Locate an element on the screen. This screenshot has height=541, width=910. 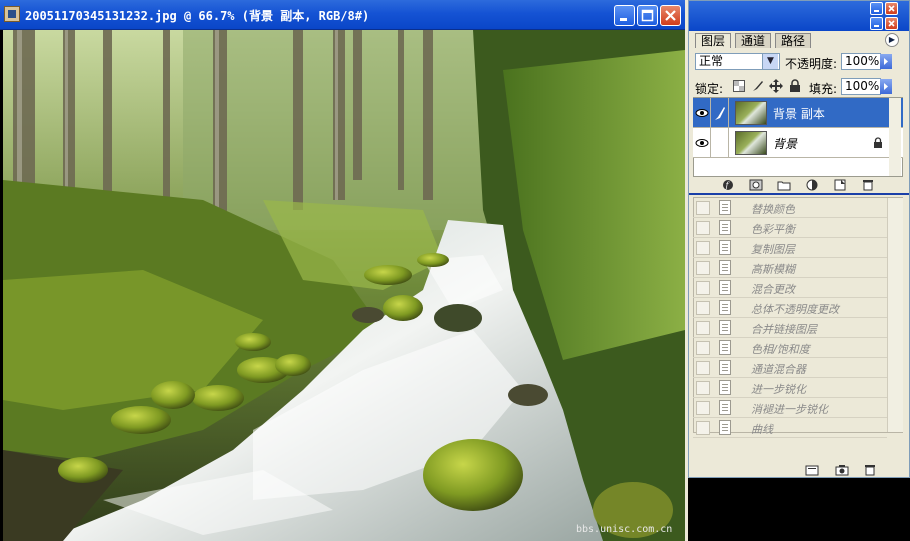
maximize-button is located at coordinates (647, 15).